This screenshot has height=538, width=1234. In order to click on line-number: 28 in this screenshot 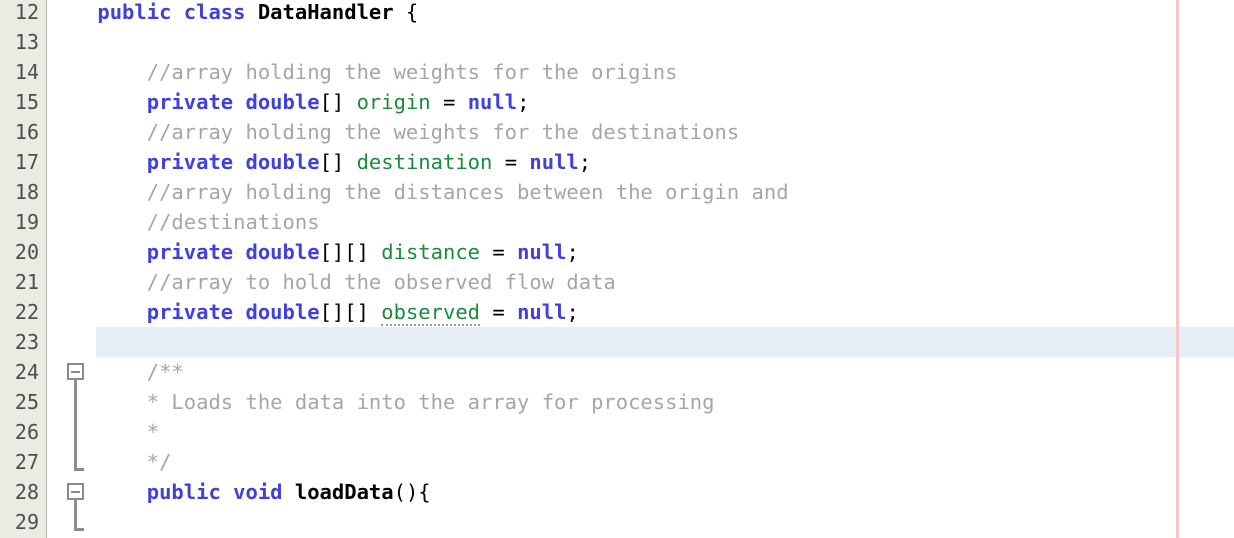, I will do `click(19, 492)`.